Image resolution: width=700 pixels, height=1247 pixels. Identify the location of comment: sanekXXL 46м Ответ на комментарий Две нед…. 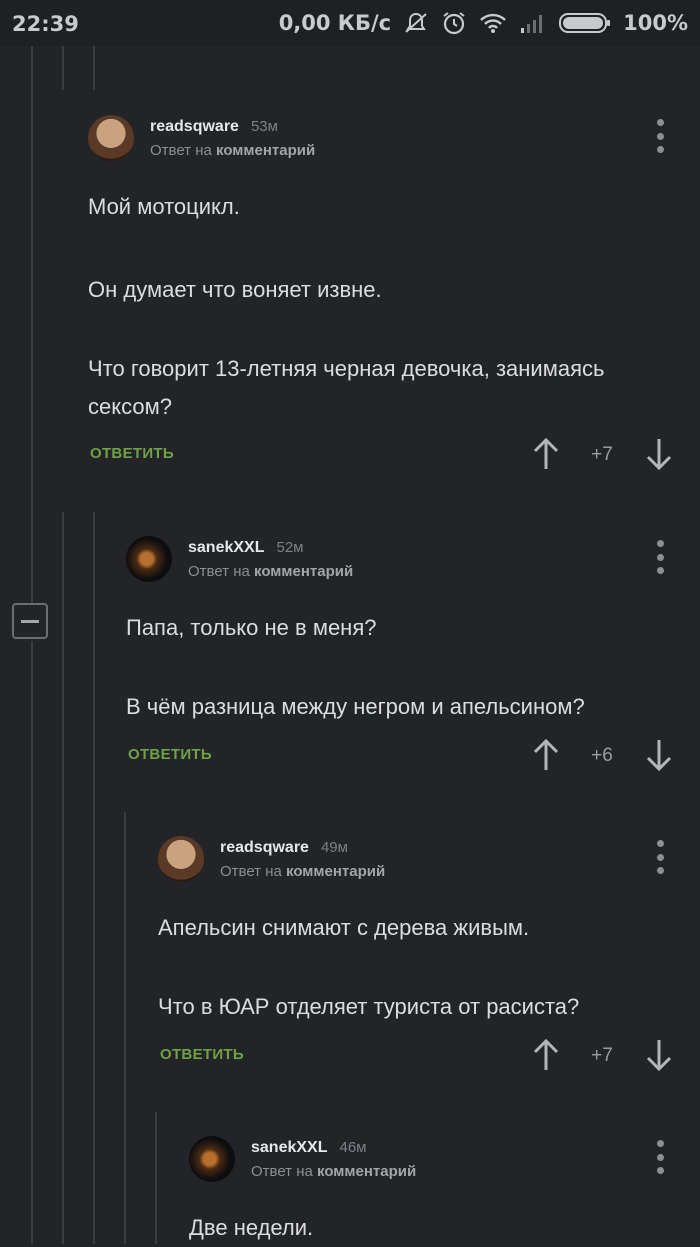
(444, 1190).